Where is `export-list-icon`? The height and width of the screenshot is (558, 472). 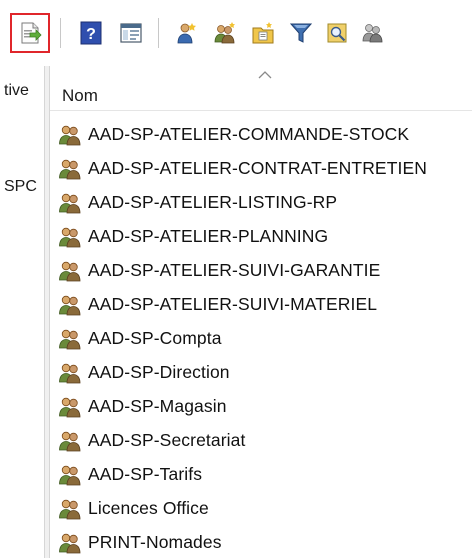 export-list-icon is located at coordinates (31, 33).